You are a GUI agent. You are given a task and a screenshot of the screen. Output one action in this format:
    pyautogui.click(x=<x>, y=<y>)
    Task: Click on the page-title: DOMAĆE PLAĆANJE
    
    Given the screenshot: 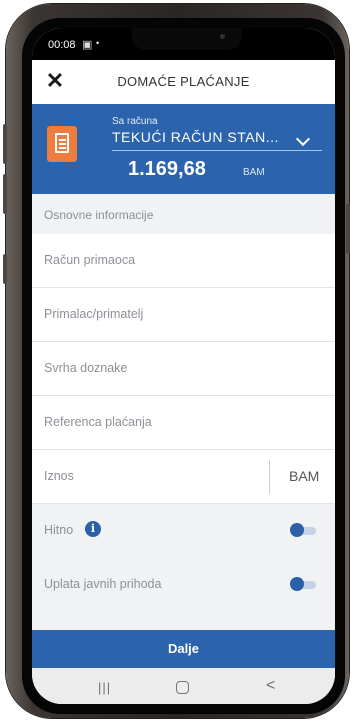 What is the action you would take?
    pyautogui.click(x=183, y=81)
    